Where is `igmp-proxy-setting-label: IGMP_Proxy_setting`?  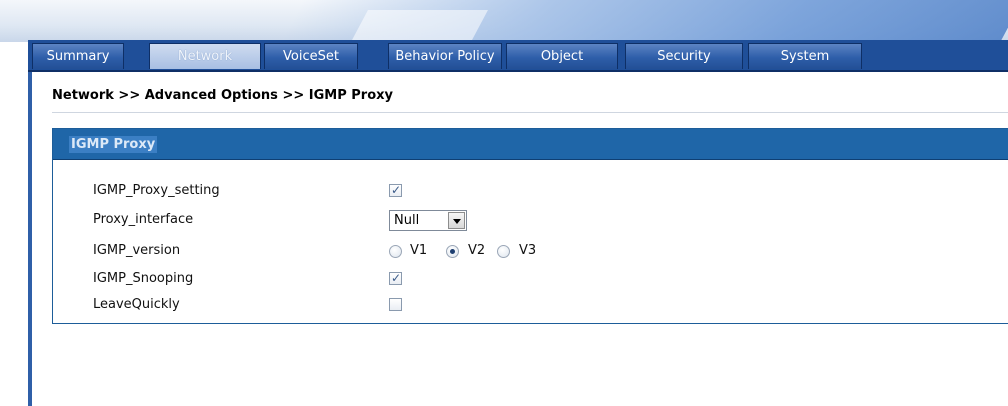
igmp-proxy-setting-label: IGMP_Proxy_setting is located at coordinates (156, 190).